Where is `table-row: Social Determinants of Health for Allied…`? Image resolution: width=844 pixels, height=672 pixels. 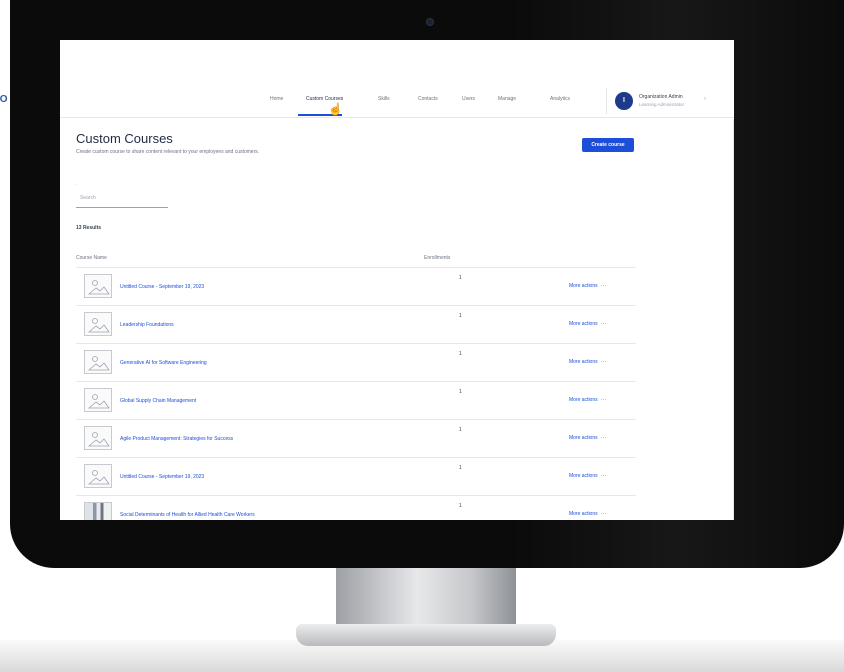 table-row: Social Determinants of Health for Allied… is located at coordinates (356, 508).